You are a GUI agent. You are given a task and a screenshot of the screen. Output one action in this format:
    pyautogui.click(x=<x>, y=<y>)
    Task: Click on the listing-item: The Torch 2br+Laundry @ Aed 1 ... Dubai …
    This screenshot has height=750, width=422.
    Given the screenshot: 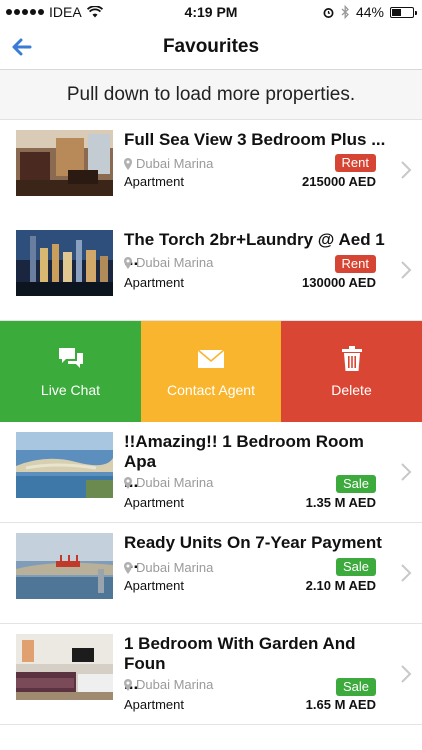 What is the action you would take?
    pyautogui.click(x=211, y=270)
    